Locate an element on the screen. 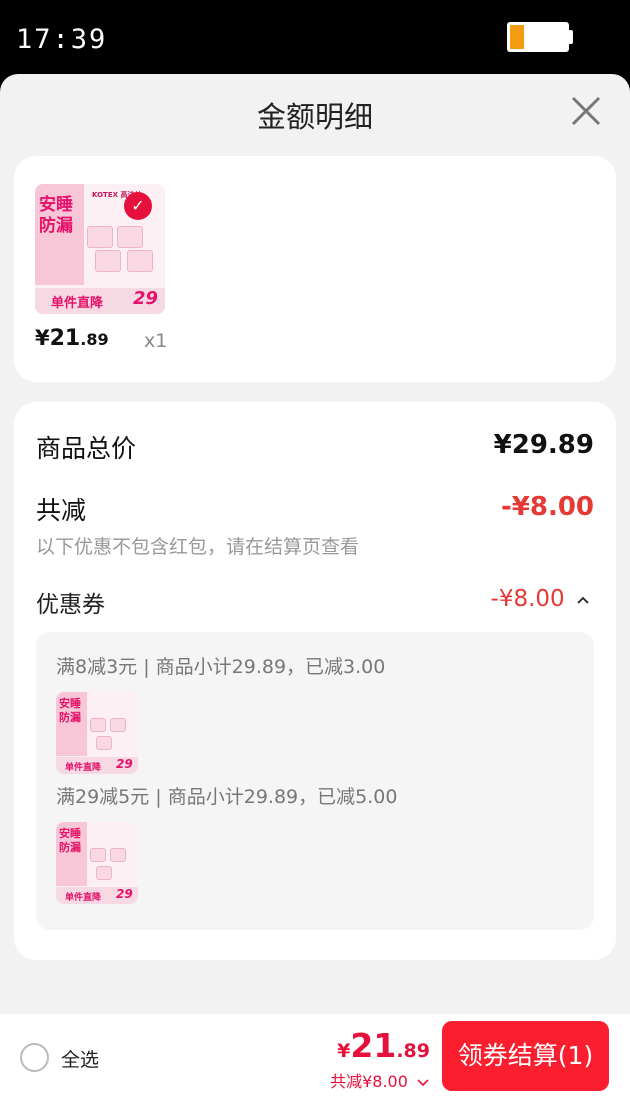 This screenshot has height=1106, width=630. thumb-headline-1: 安睡 is located at coordinates (56, 205).